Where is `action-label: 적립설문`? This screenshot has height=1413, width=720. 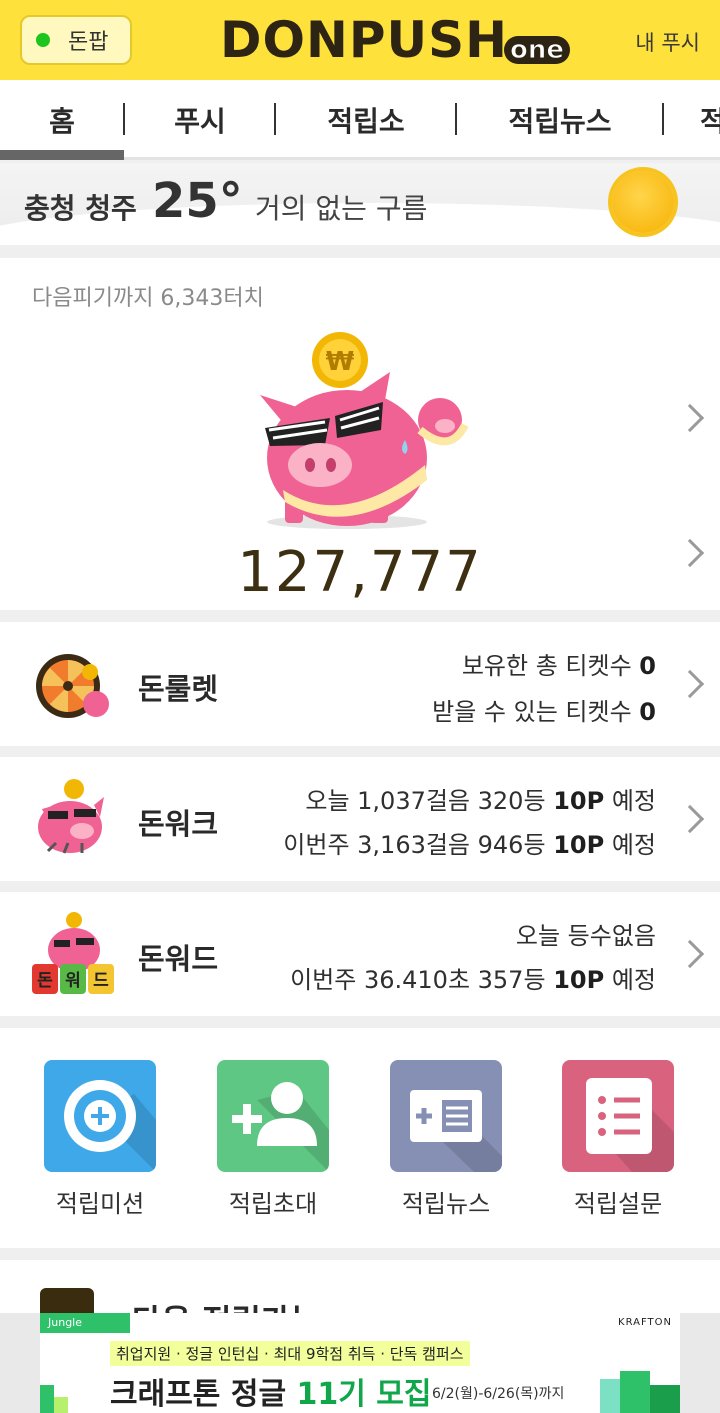 action-label: 적립설문 is located at coordinates (618, 1204).